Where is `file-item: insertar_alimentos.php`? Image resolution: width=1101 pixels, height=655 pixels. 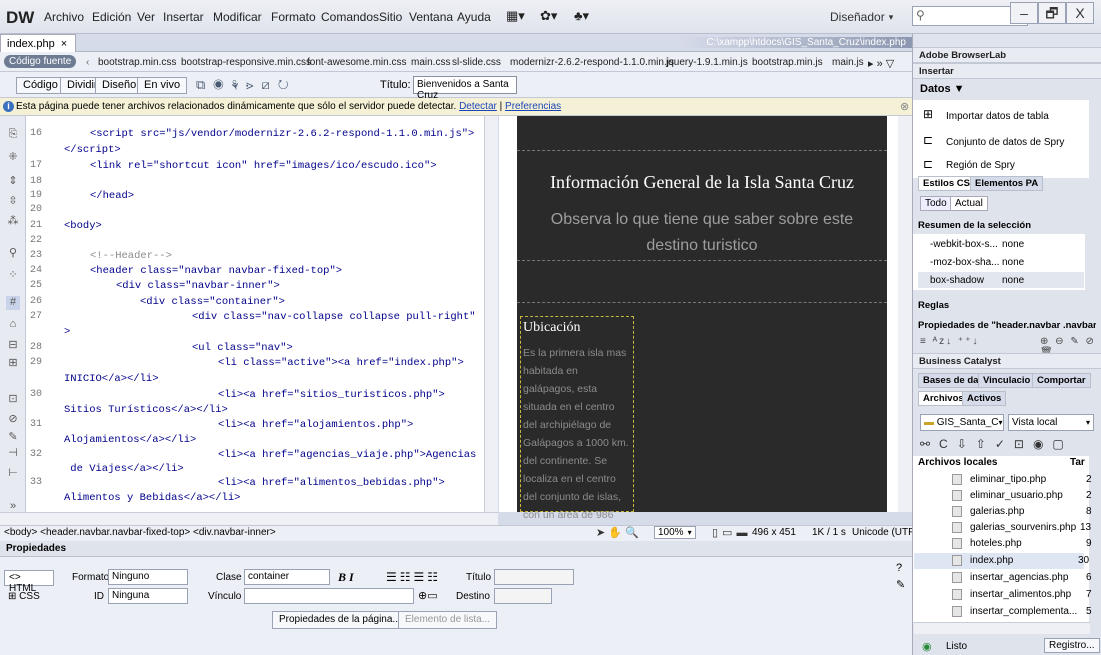 file-item: insertar_alimentos.php is located at coordinates (1020, 594).